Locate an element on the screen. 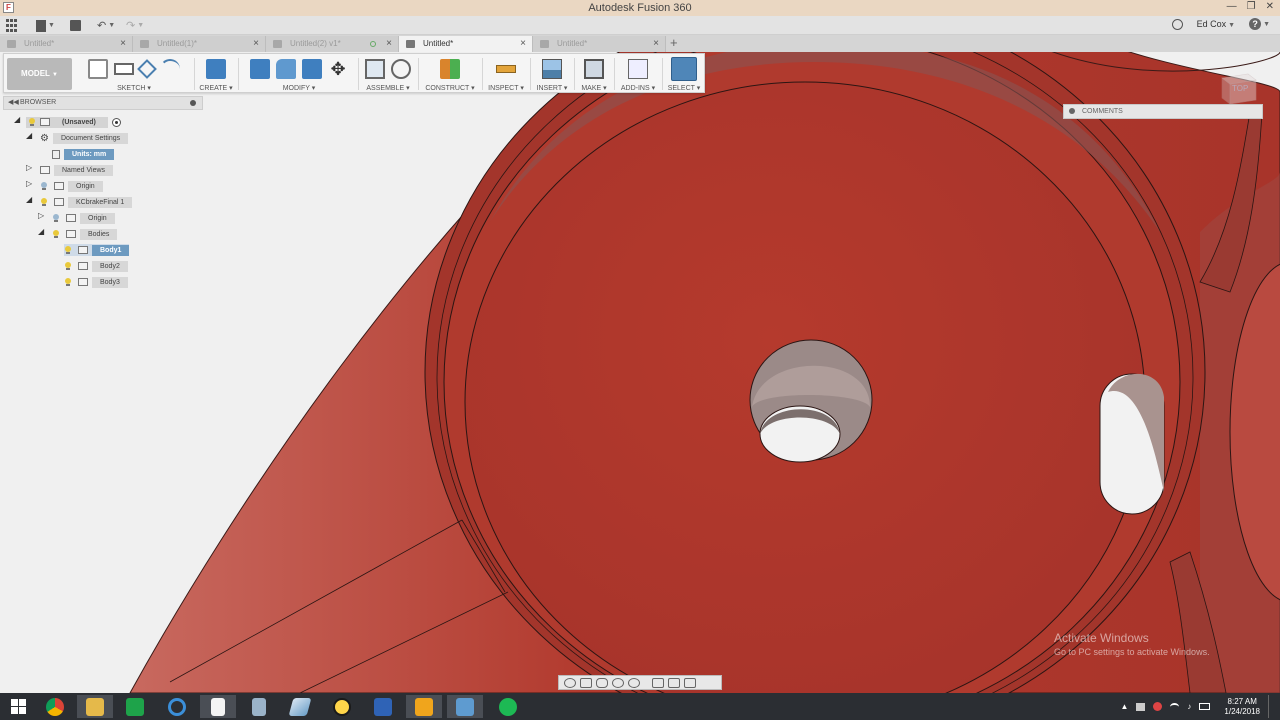  look-at-icon is located at coordinates (586, 682).